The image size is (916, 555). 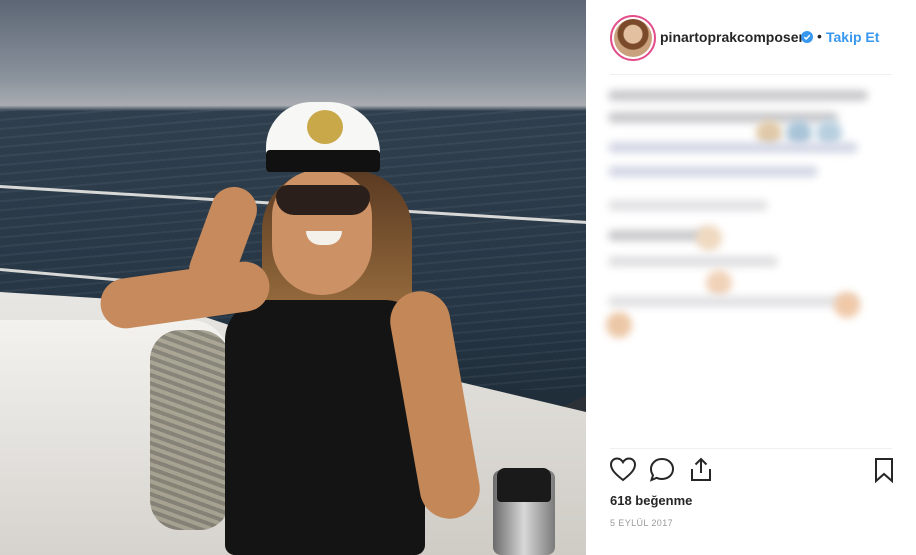 I want to click on verified-badge-icon, so click(x=807, y=37).